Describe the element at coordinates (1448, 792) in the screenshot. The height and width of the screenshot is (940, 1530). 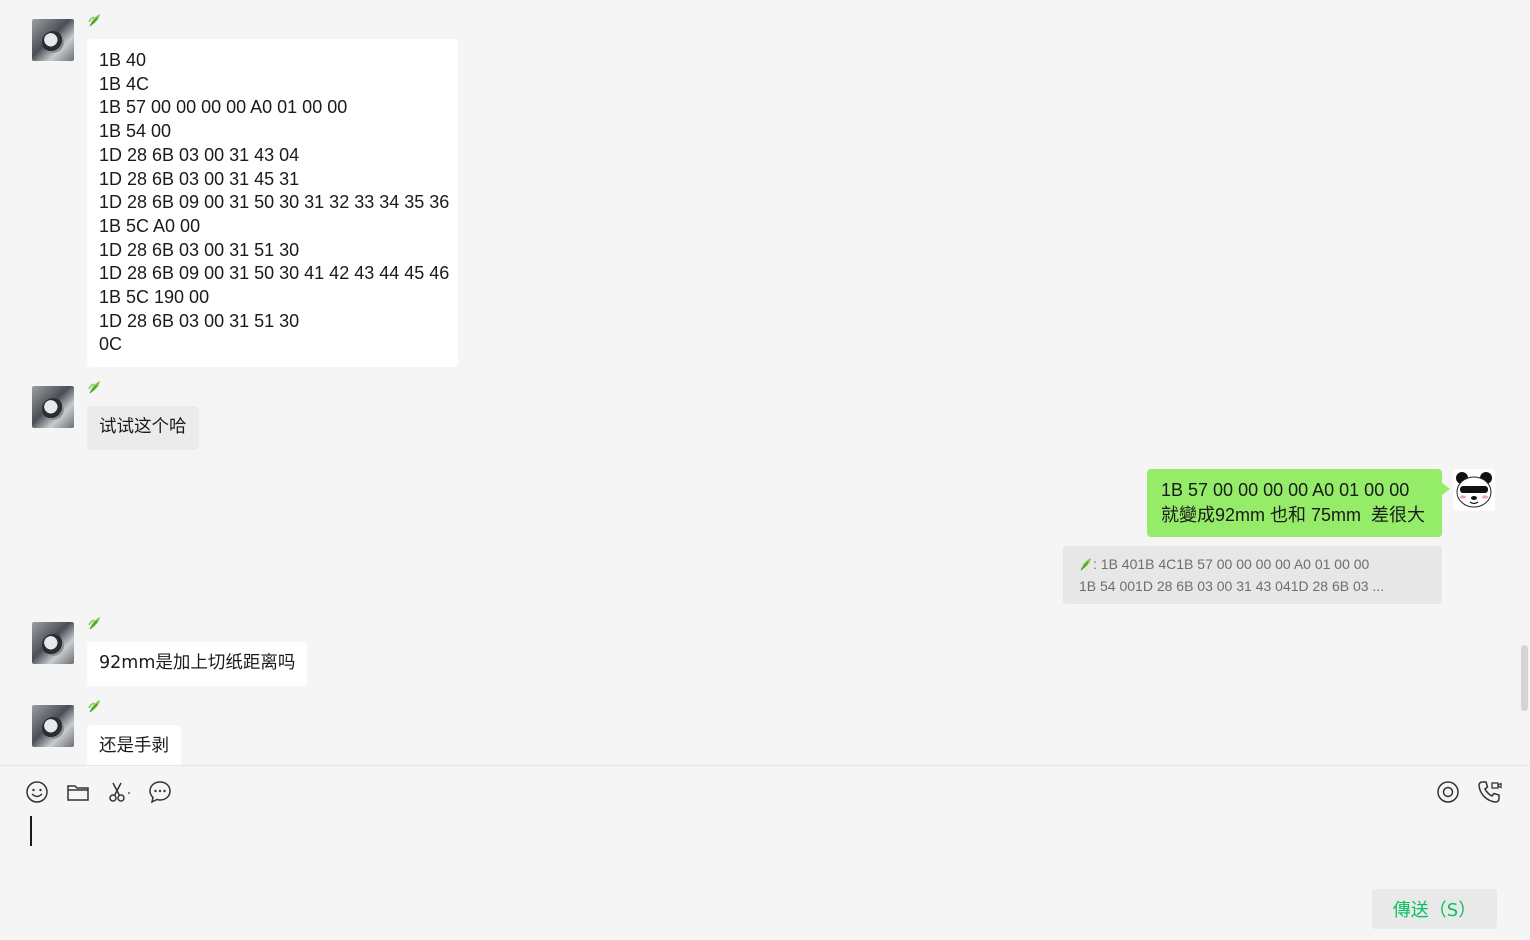
I see `live-icon` at that location.